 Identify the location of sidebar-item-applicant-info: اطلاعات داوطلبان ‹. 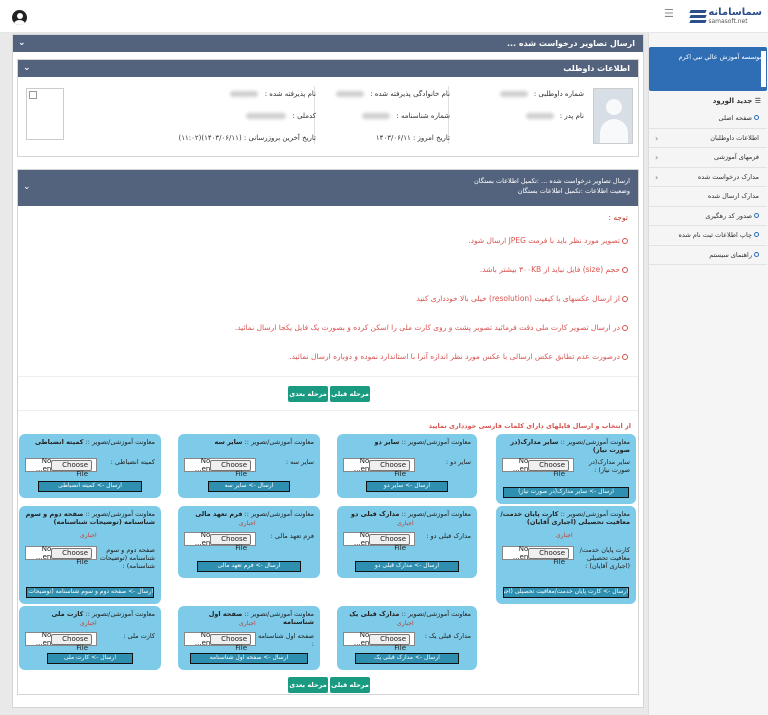
(708, 138).